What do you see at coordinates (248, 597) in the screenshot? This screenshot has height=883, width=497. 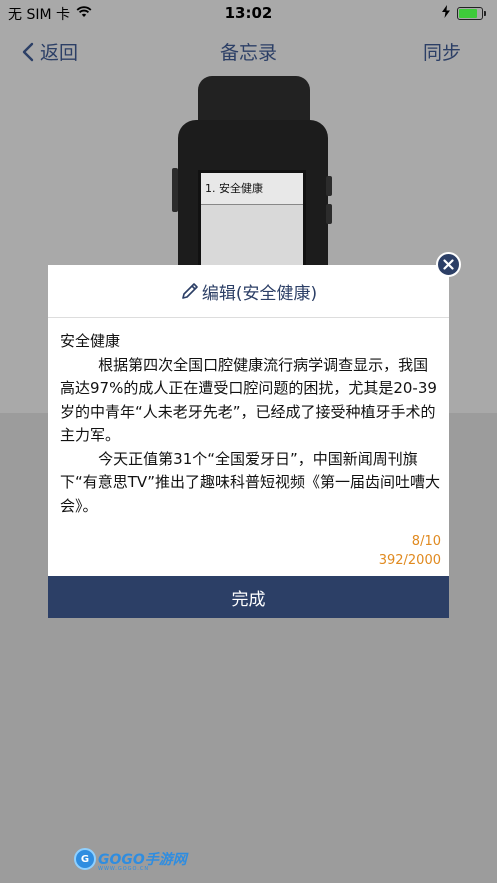 I see `done-button: 完成` at bounding box center [248, 597].